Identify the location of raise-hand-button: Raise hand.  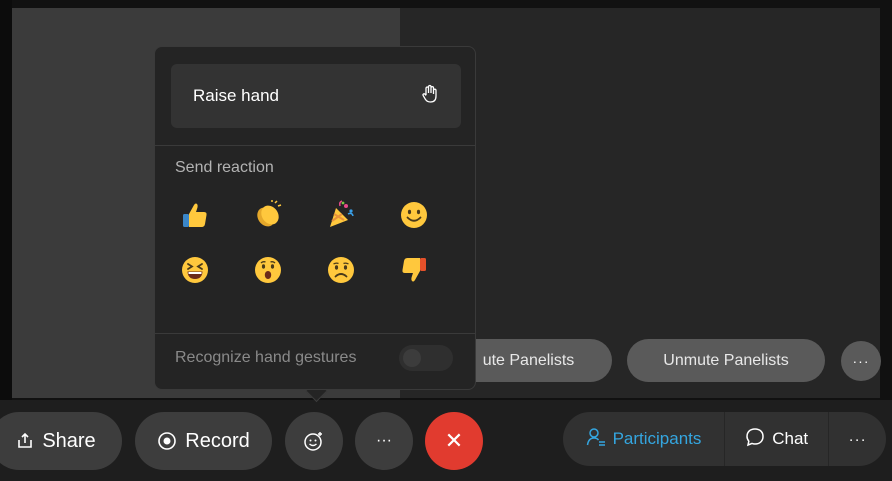
(316, 96).